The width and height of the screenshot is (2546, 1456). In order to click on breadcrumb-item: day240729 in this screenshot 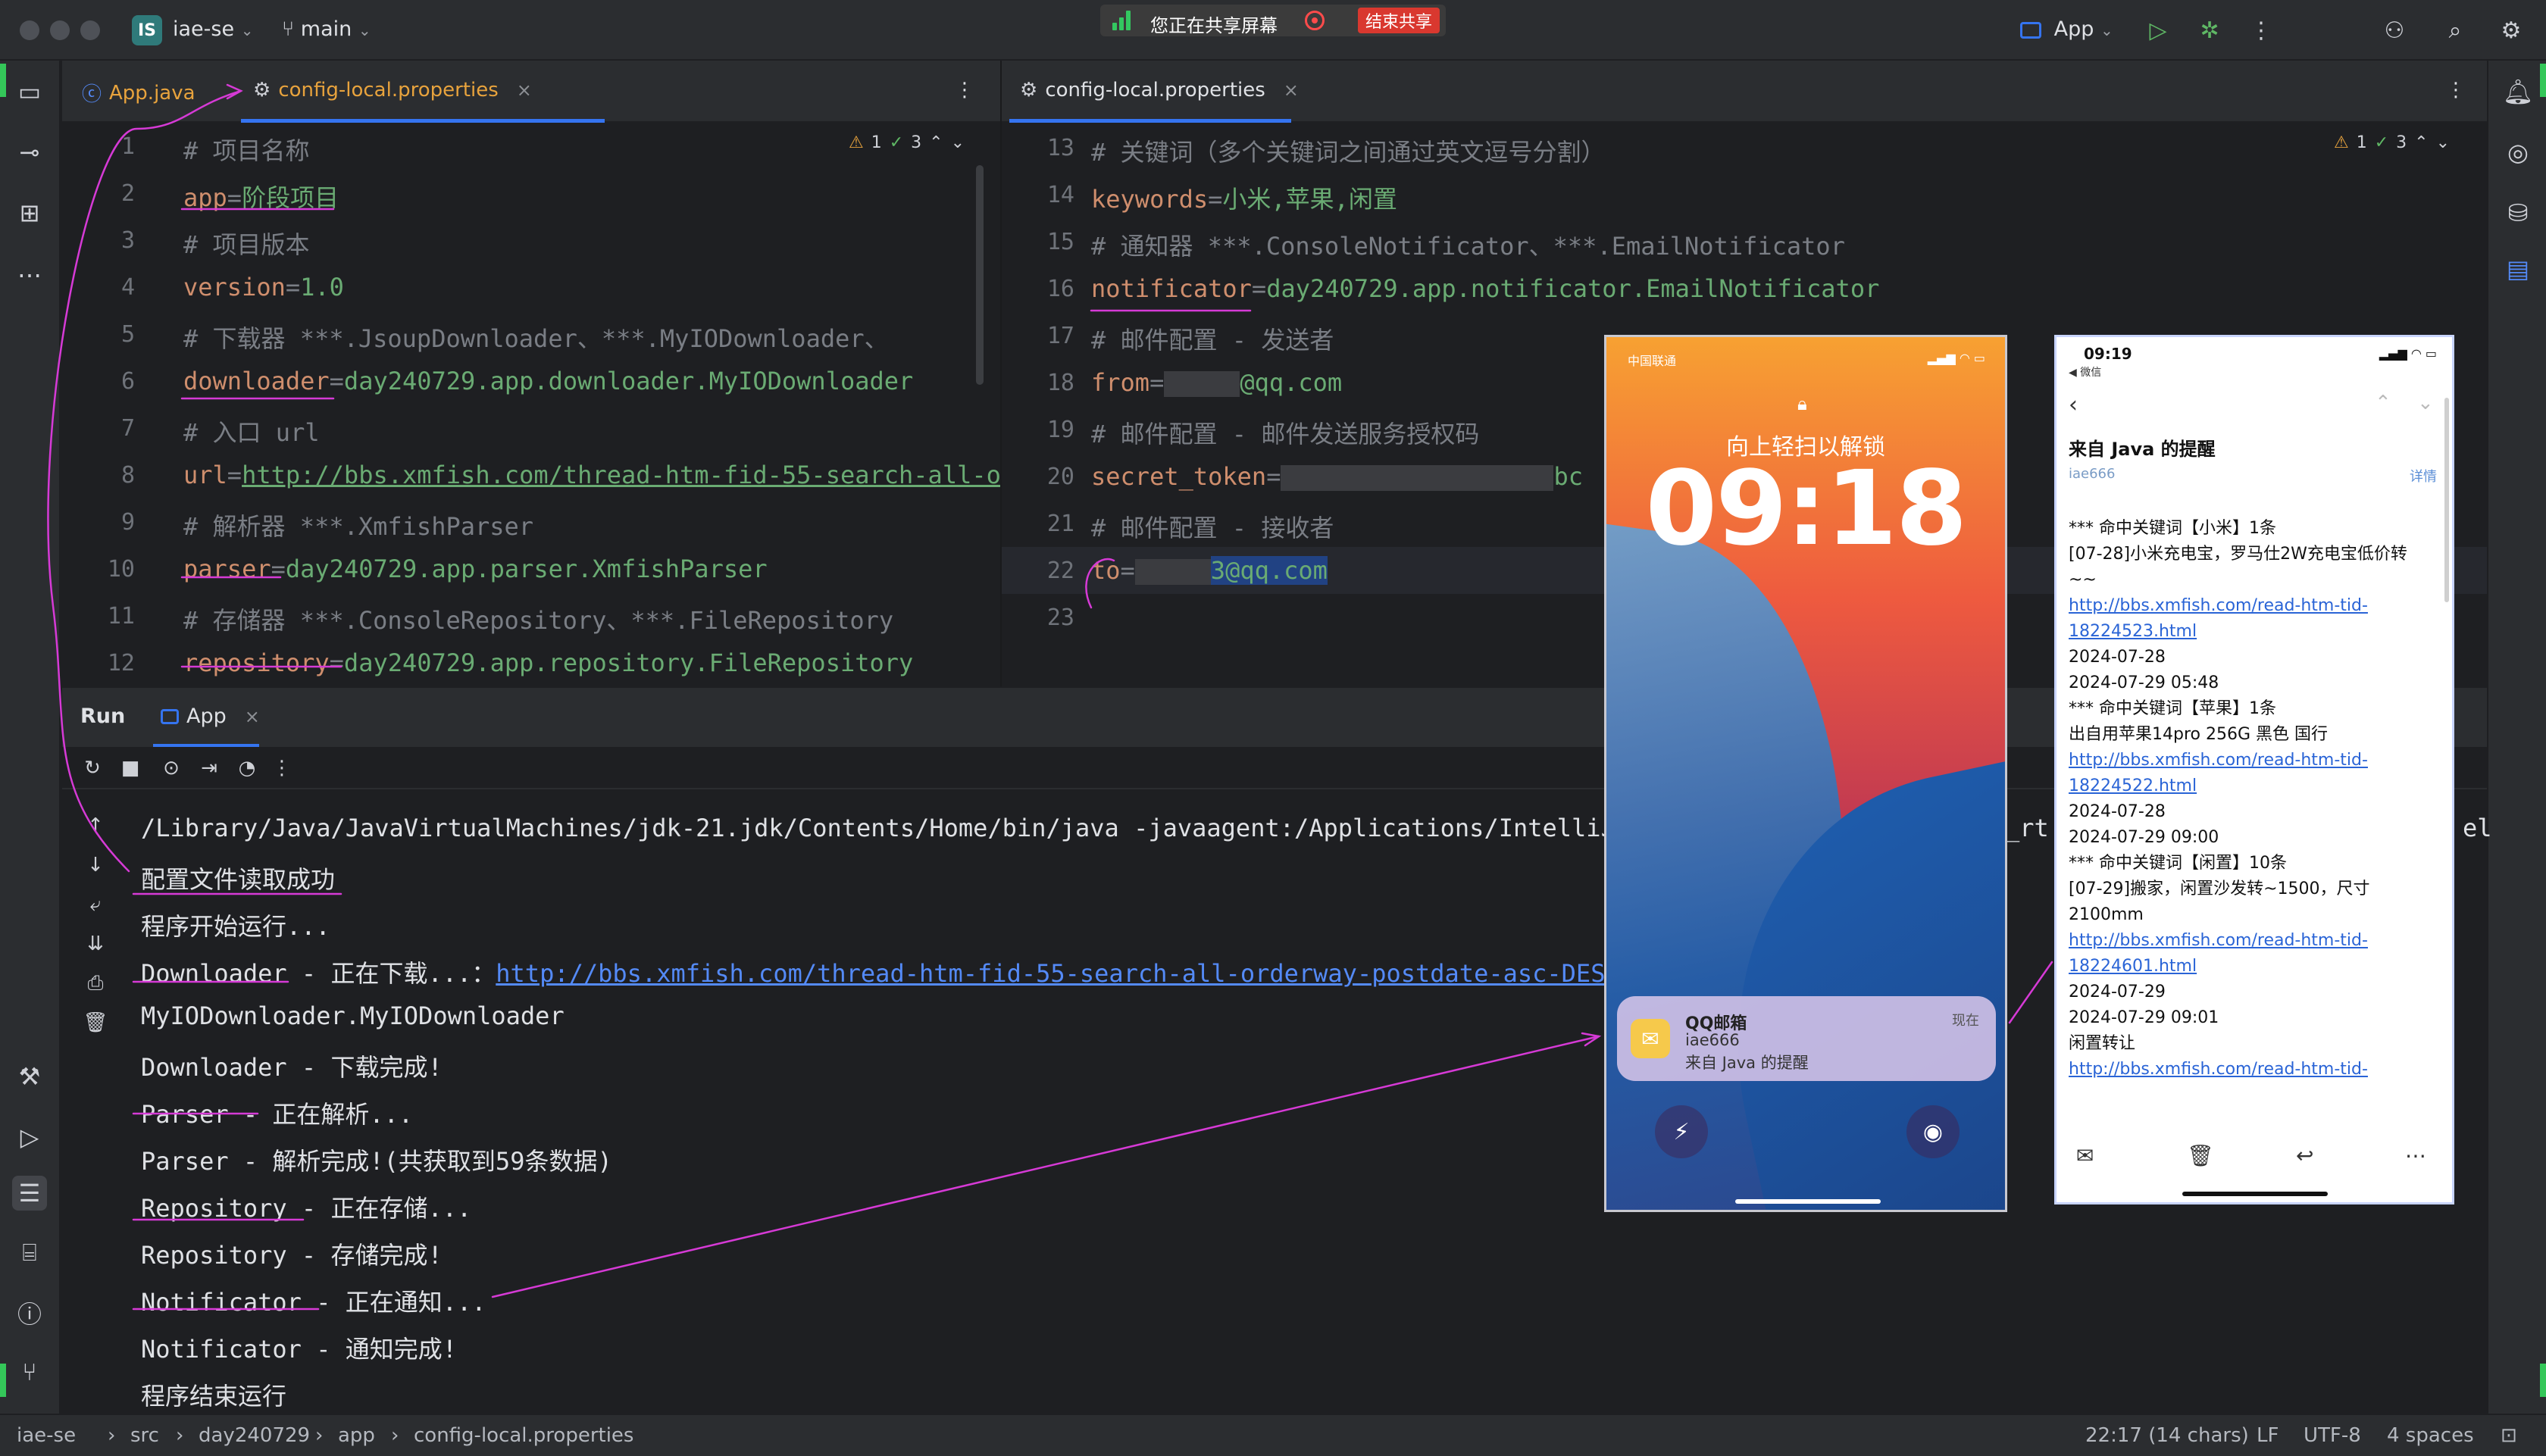, I will do `click(254, 1435)`.